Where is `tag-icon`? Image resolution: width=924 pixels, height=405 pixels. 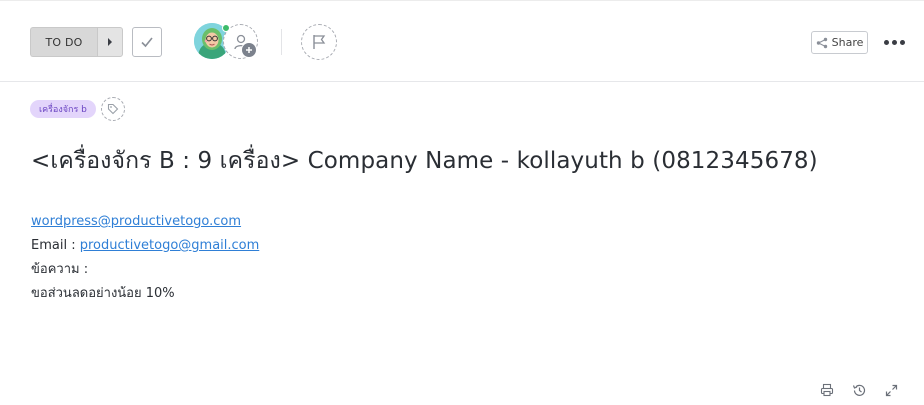 tag-icon is located at coordinates (113, 109).